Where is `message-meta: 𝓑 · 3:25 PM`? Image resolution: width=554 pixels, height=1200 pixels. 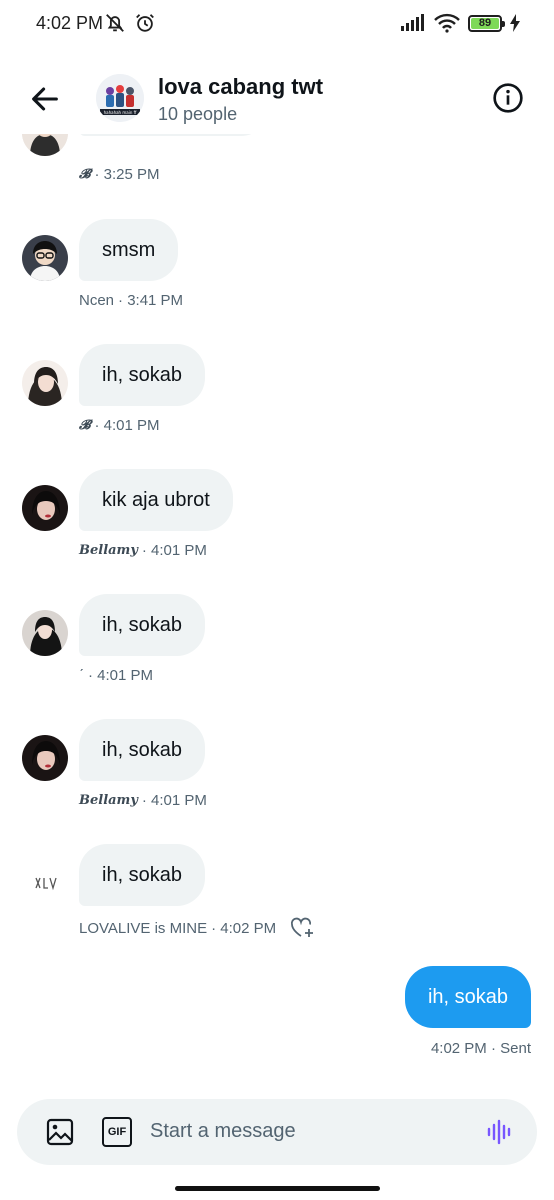
message-meta: 𝓑 · 3:25 PM is located at coordinates (119, 174).